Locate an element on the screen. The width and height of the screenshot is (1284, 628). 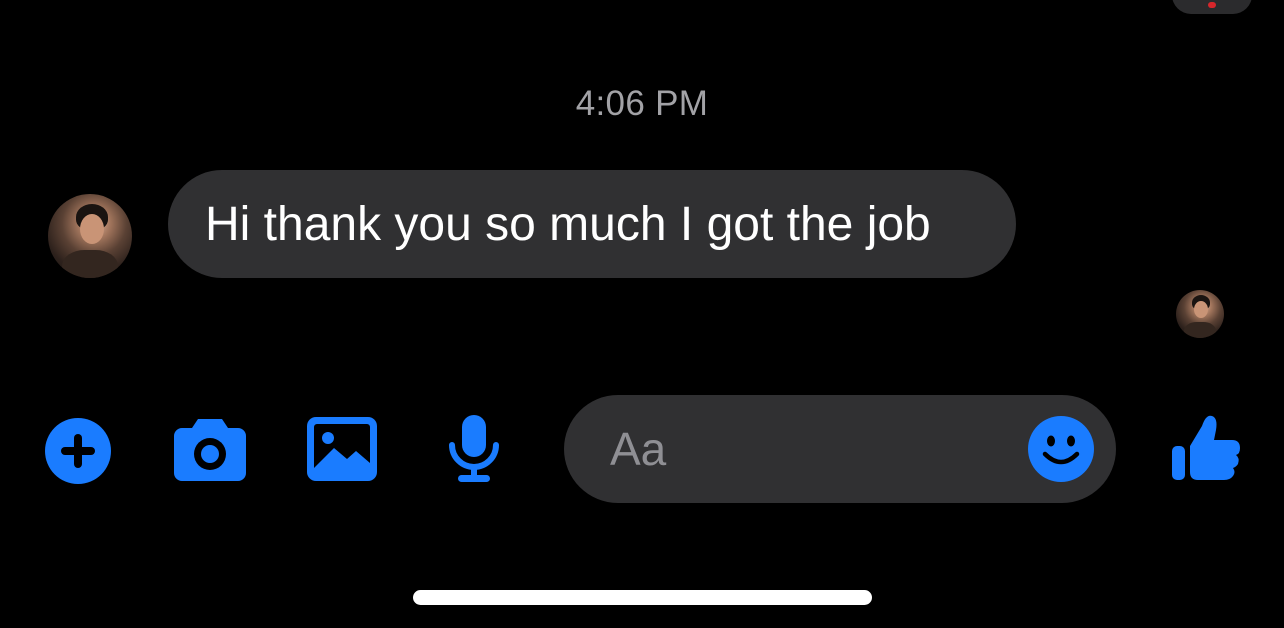
message-input is located at coordinates (810, 449).